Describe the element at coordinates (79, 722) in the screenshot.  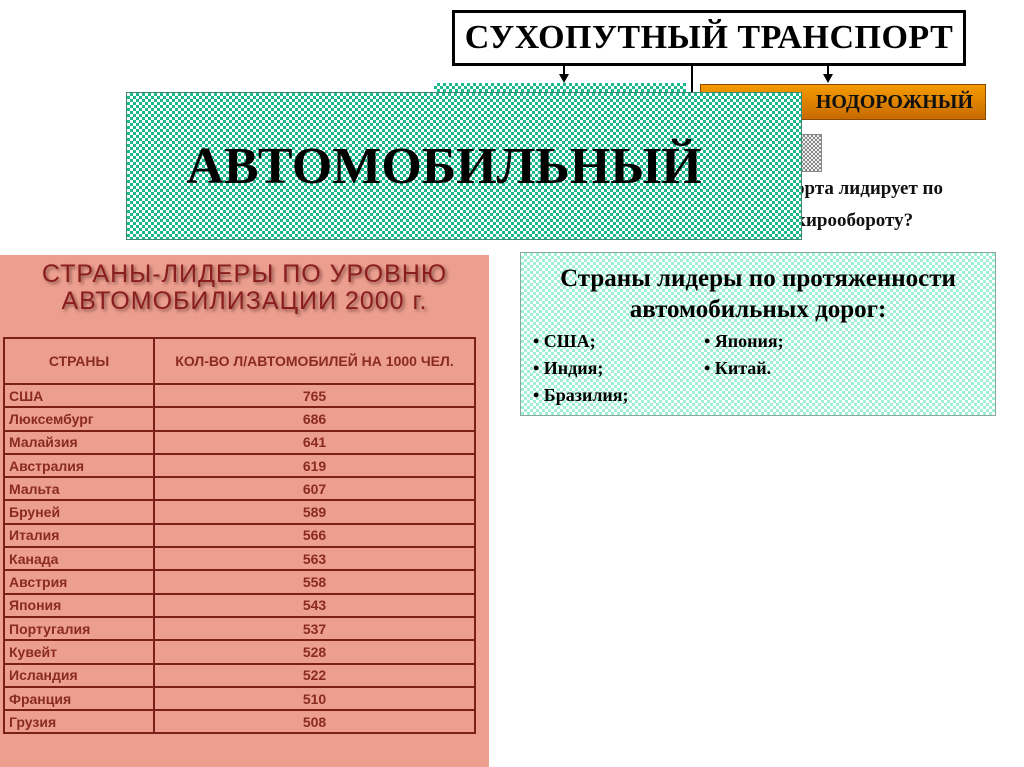
I see `country-cell: Грузия` at that location.